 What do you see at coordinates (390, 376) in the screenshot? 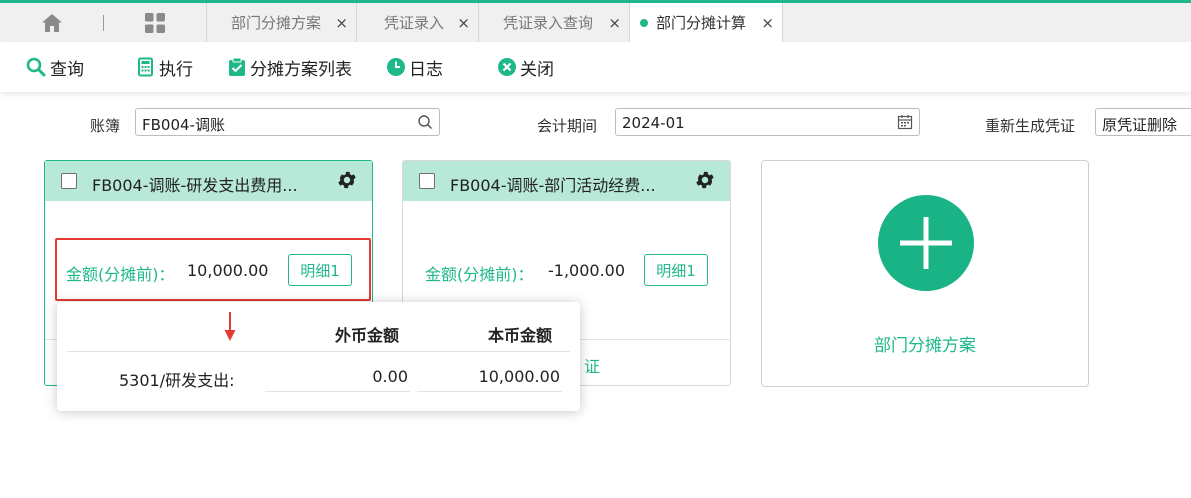
I see `foreign-amount: 0.00` at bounding box center [390, 376].